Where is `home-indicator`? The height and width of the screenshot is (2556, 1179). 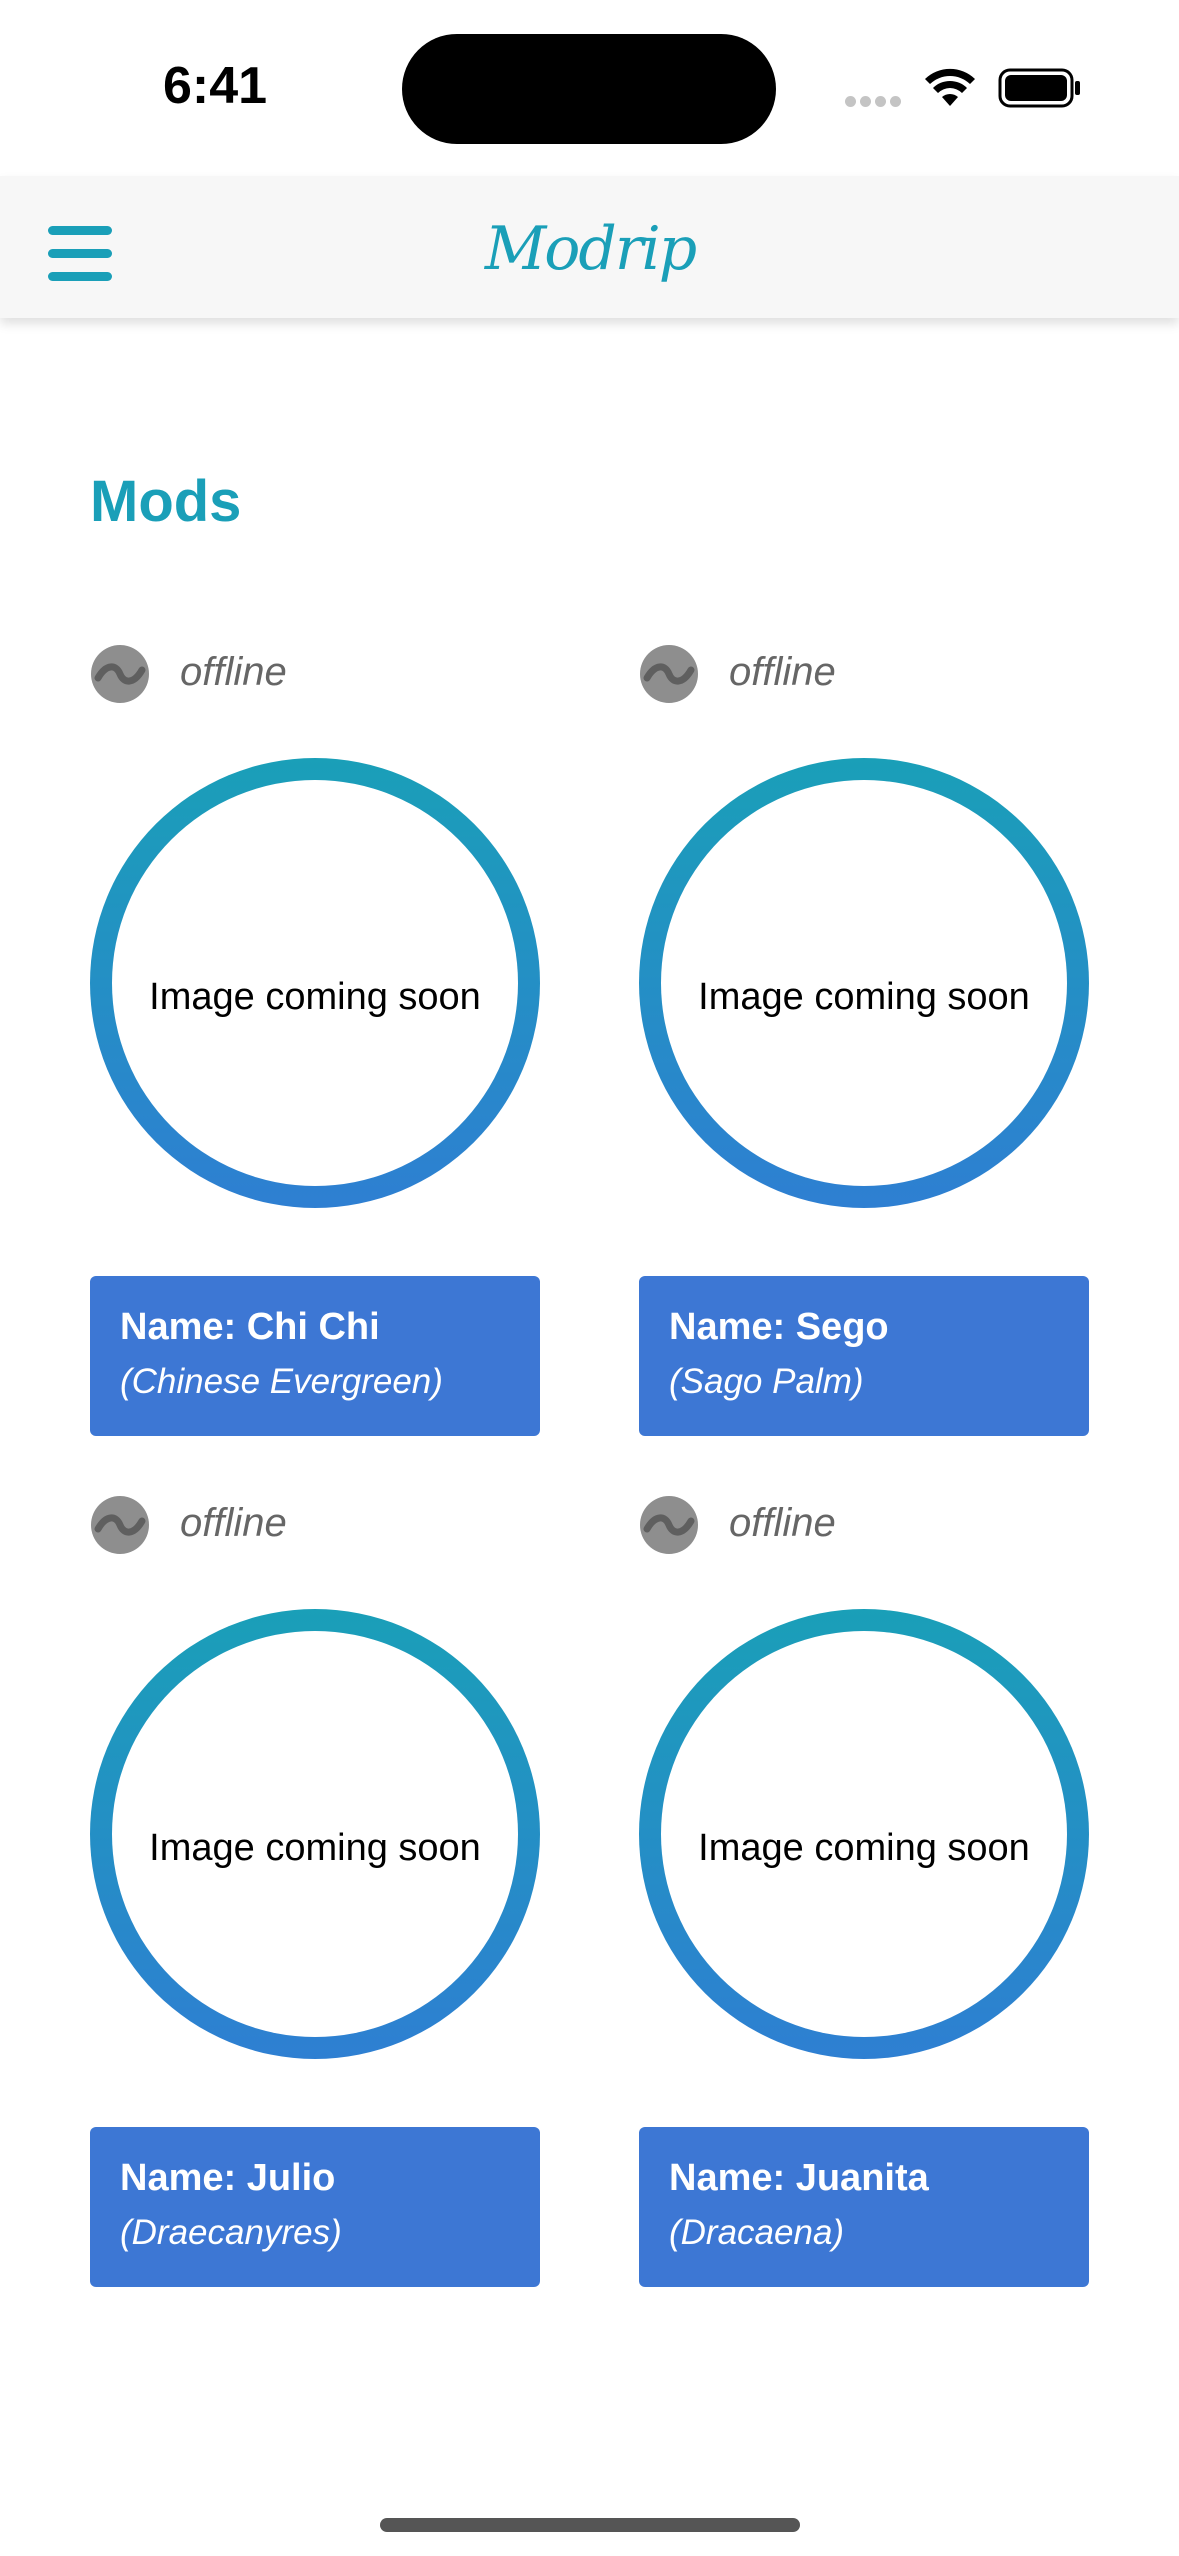
home-indicator is located at coordinates (590, 2525).